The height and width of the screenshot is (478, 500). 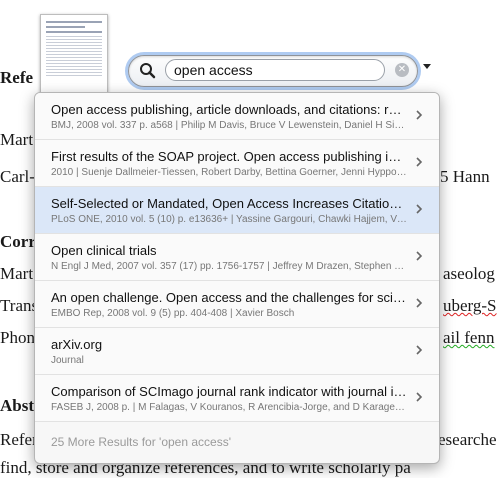 I want to click on doc-text-line: Refer, so click(x=19, y=439).